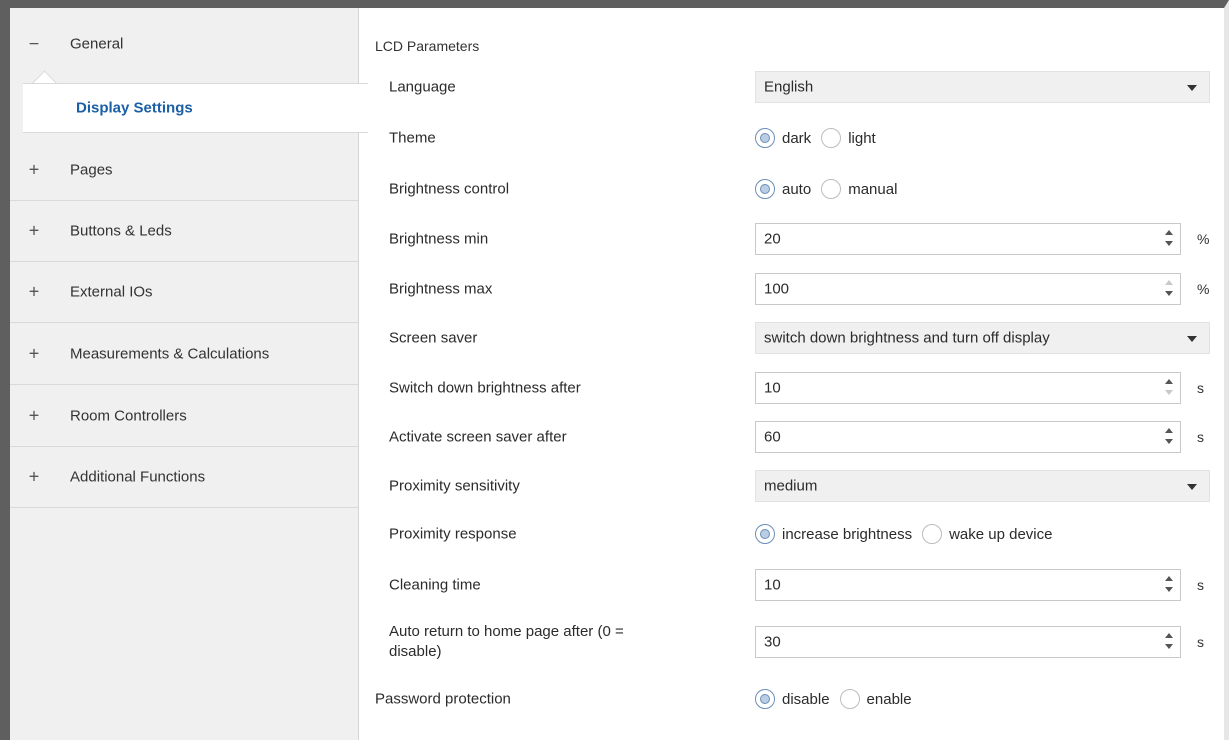 The image size is (1229, 740). I want to click on sidebar-item-display-settings: Display Settings, so click(195, 108).